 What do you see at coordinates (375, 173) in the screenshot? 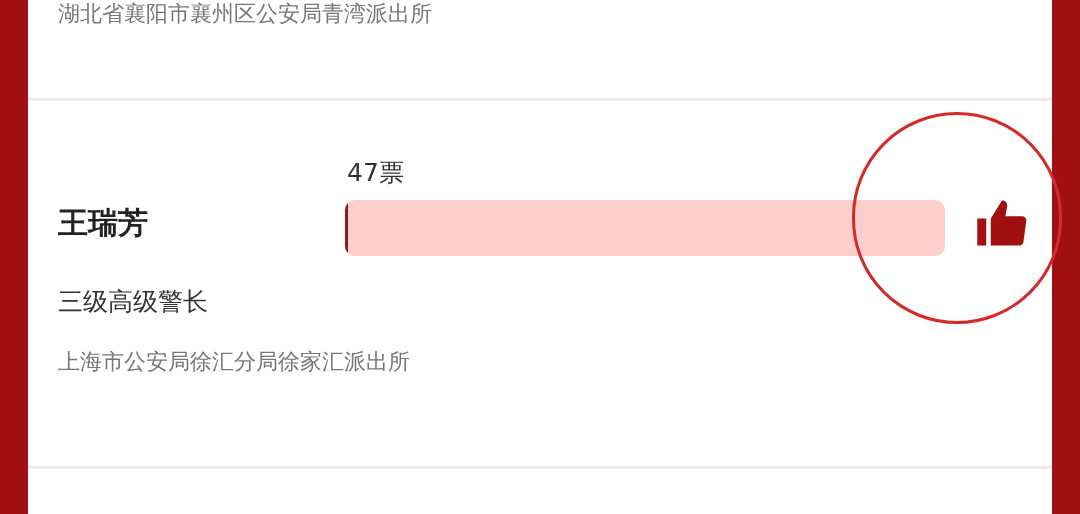
I see `vote-count: 47票` at bounding box center [375, 173].